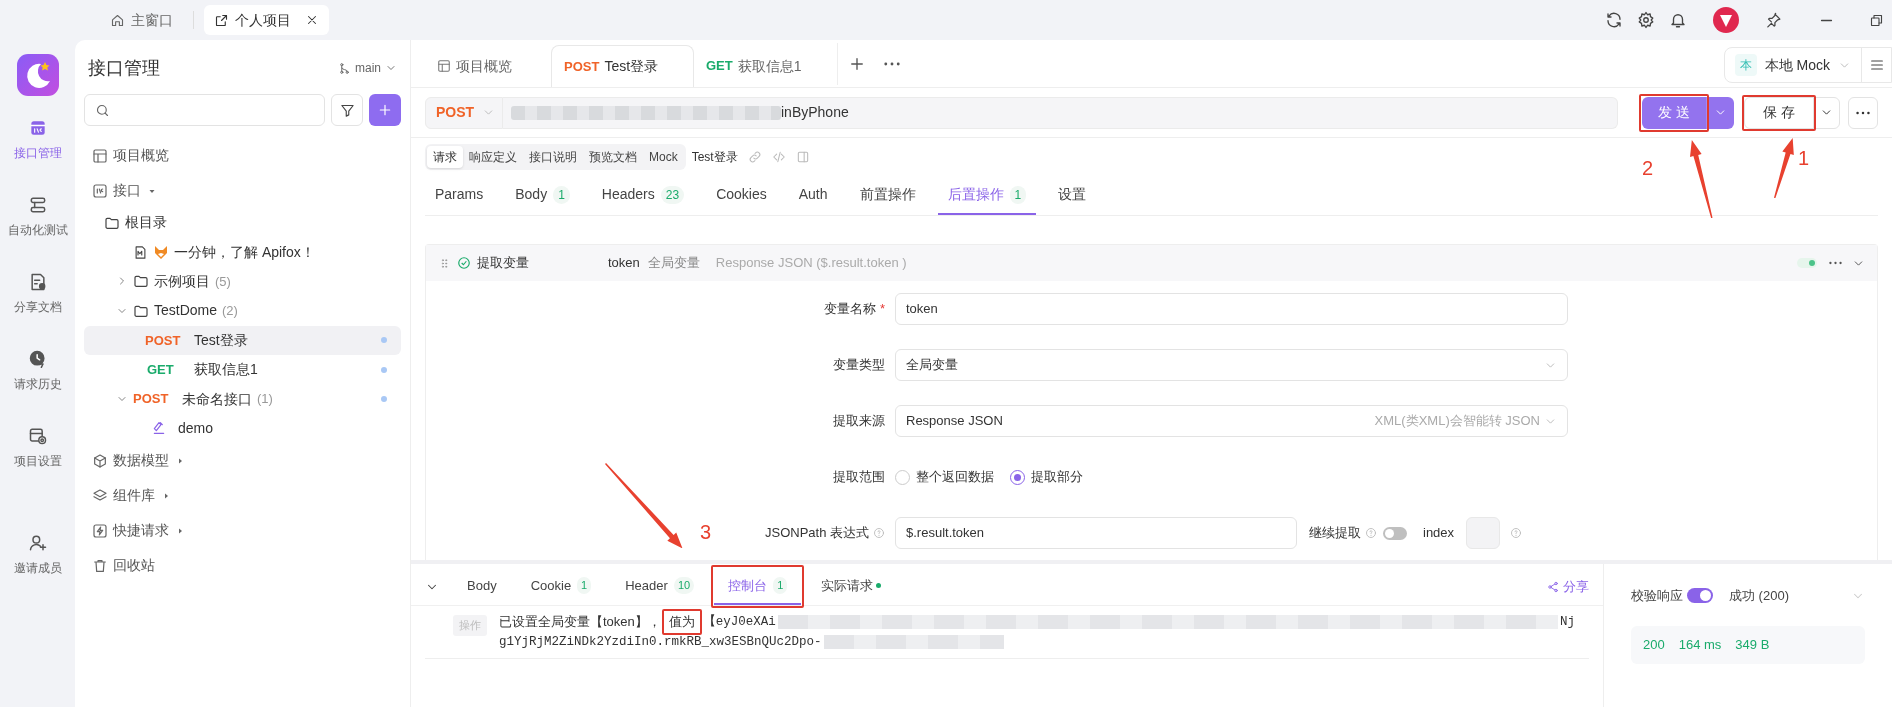 The image size is (1892, 707). Describe the element at coordinates (141, 461) in the screenshot. I see `tree-label: 数据模型` at that location.